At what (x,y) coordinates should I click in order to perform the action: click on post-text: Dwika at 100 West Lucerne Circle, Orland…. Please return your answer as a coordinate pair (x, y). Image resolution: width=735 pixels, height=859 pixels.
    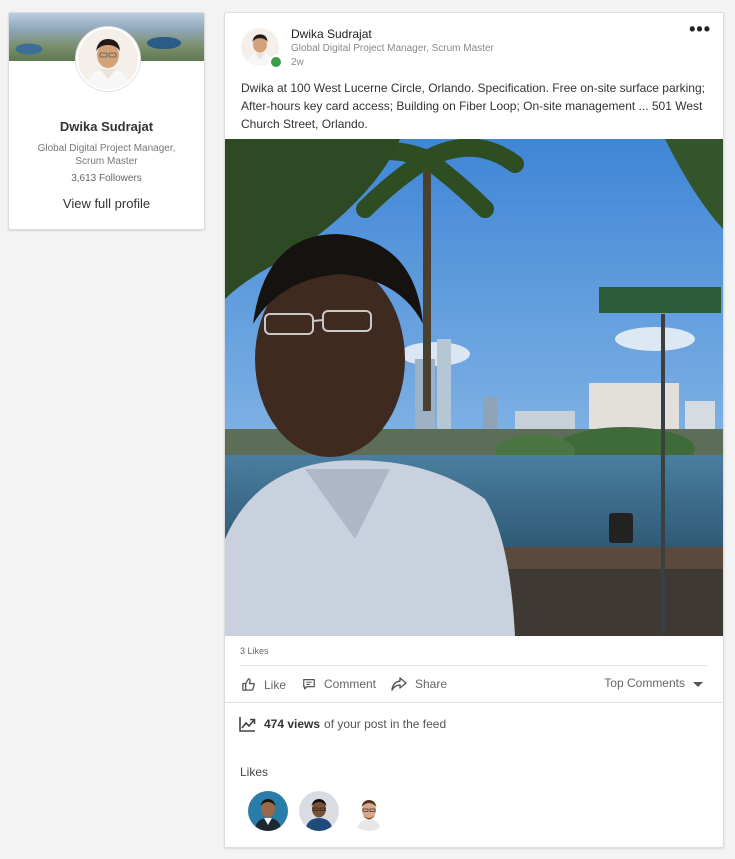
    Looking at the image, I should click on (473, 106).